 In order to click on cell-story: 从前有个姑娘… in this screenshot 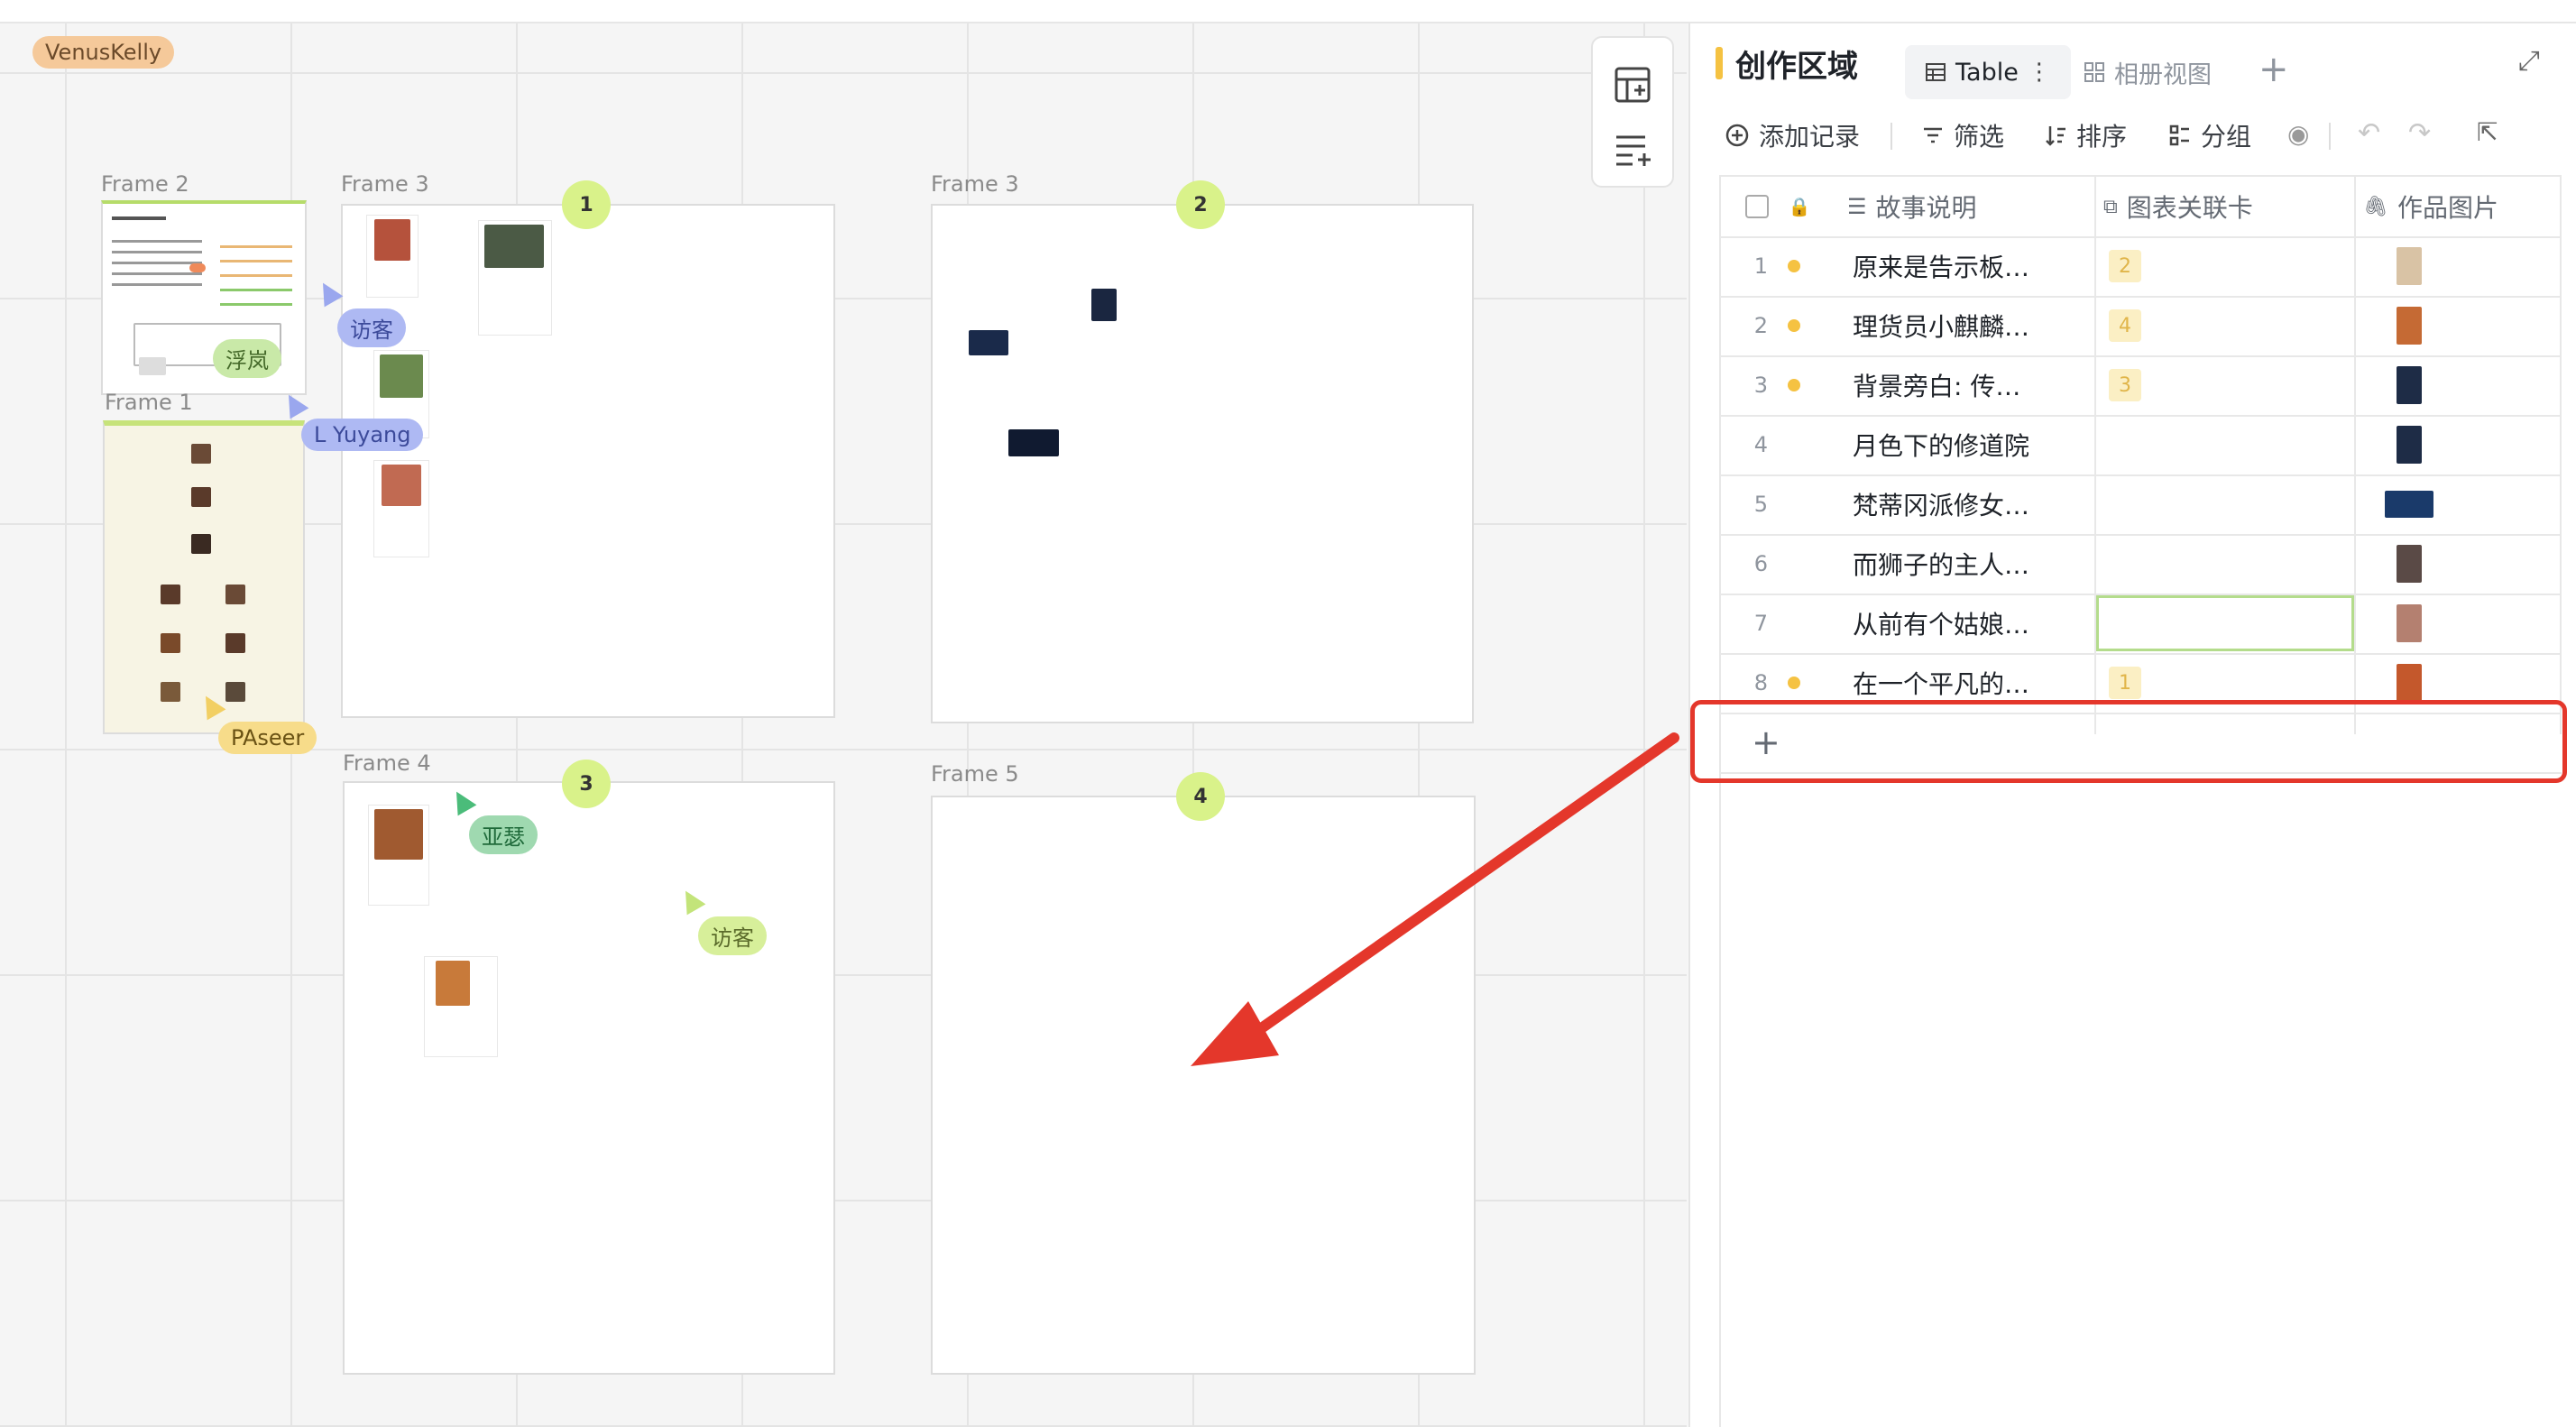, I will do `click(1967, 623)`.